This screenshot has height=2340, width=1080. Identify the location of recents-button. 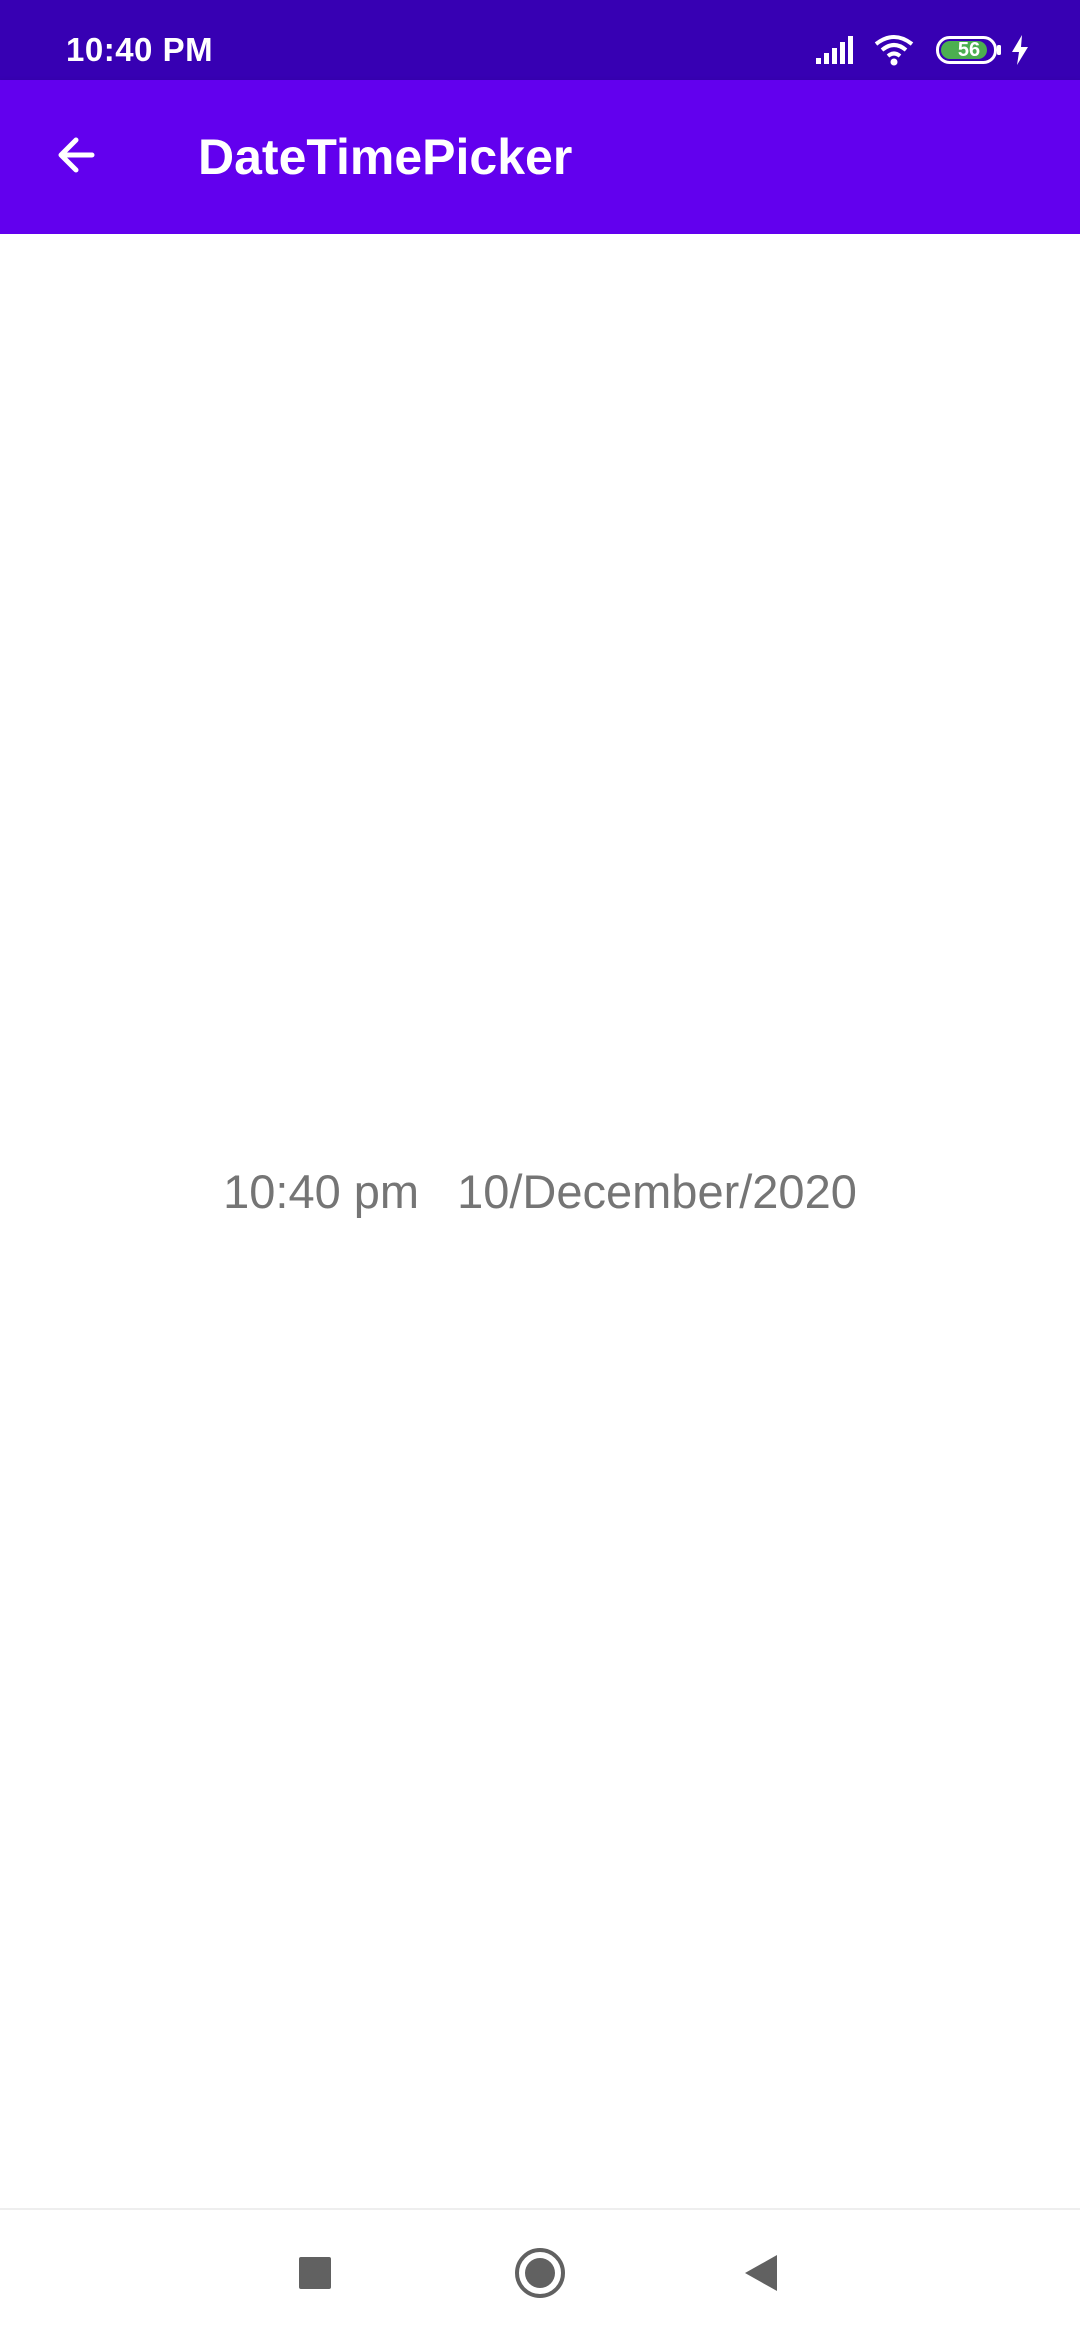
(315, 2275).